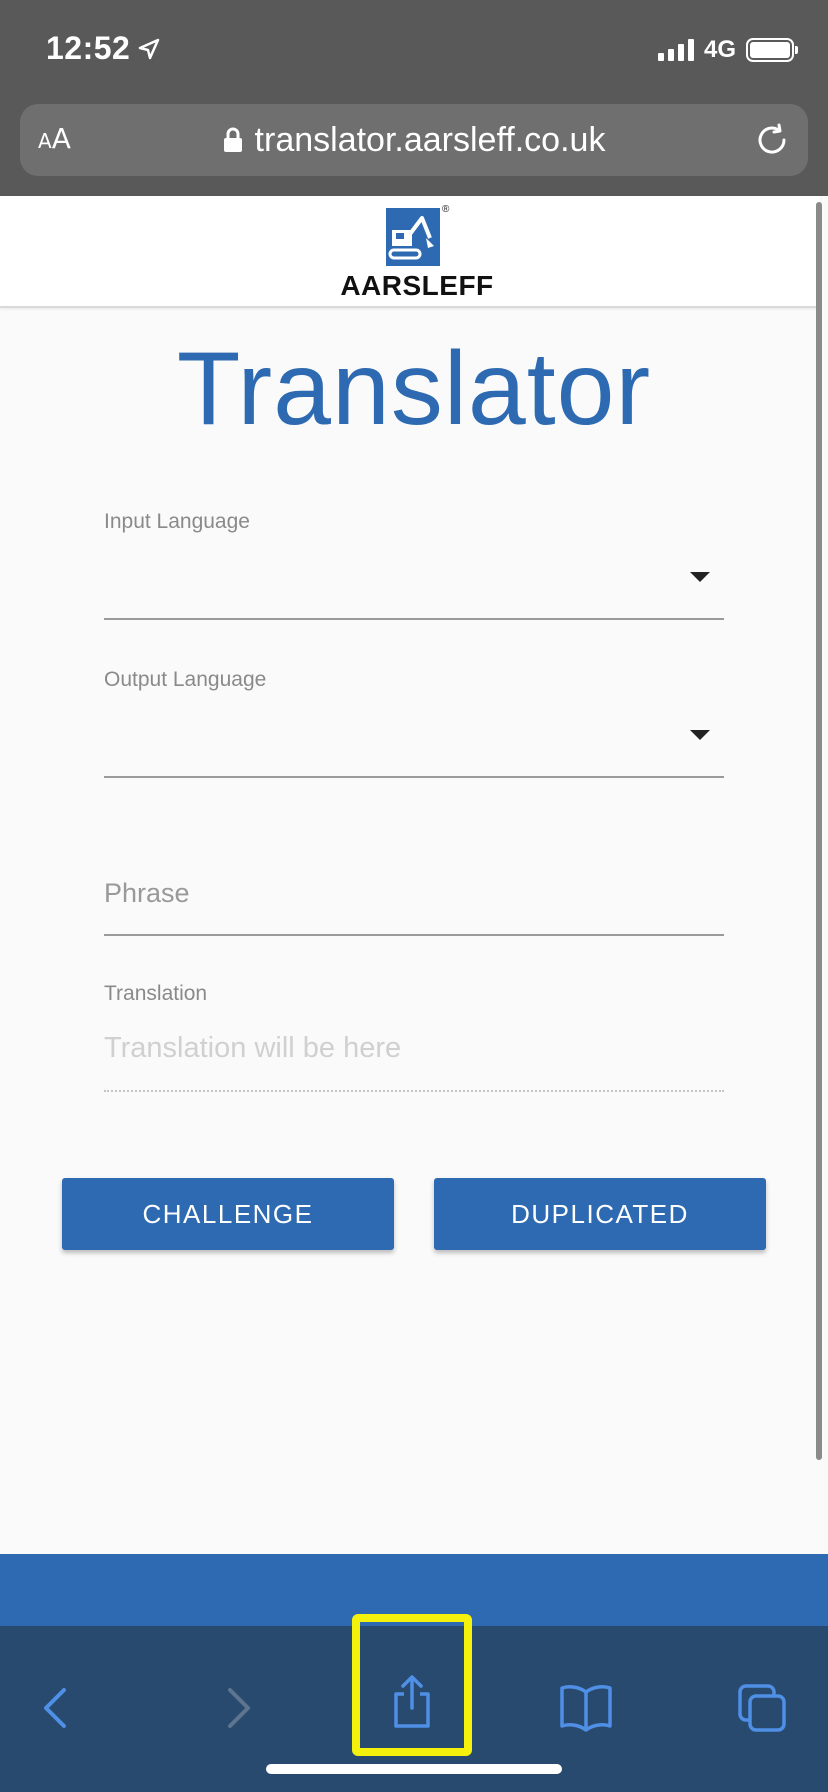 This screenshot has width=828, height=1792. I want to click on aarsleff-logo: ® AARSLEFF, so click(417, 253).